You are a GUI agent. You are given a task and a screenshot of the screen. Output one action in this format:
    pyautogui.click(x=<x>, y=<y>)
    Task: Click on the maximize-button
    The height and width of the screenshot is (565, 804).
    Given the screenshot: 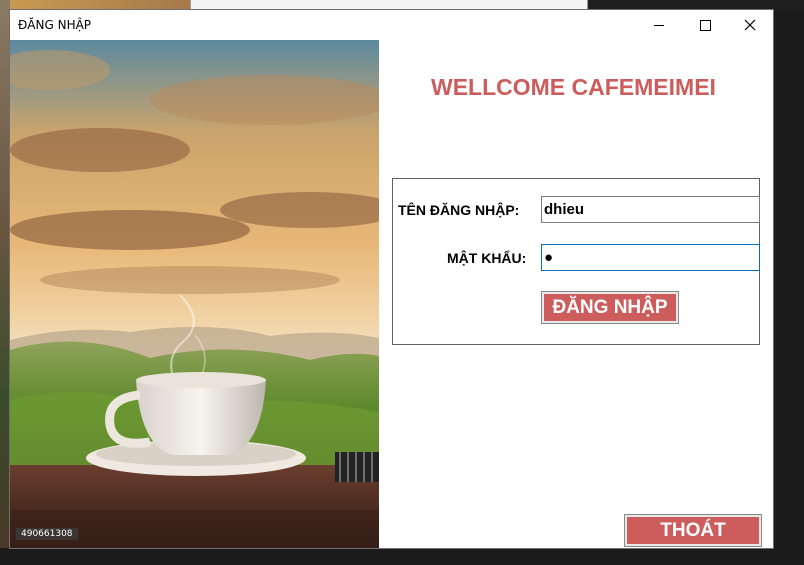 What is the action you would take?
    pyautogui.click(x=705, y=25)
    